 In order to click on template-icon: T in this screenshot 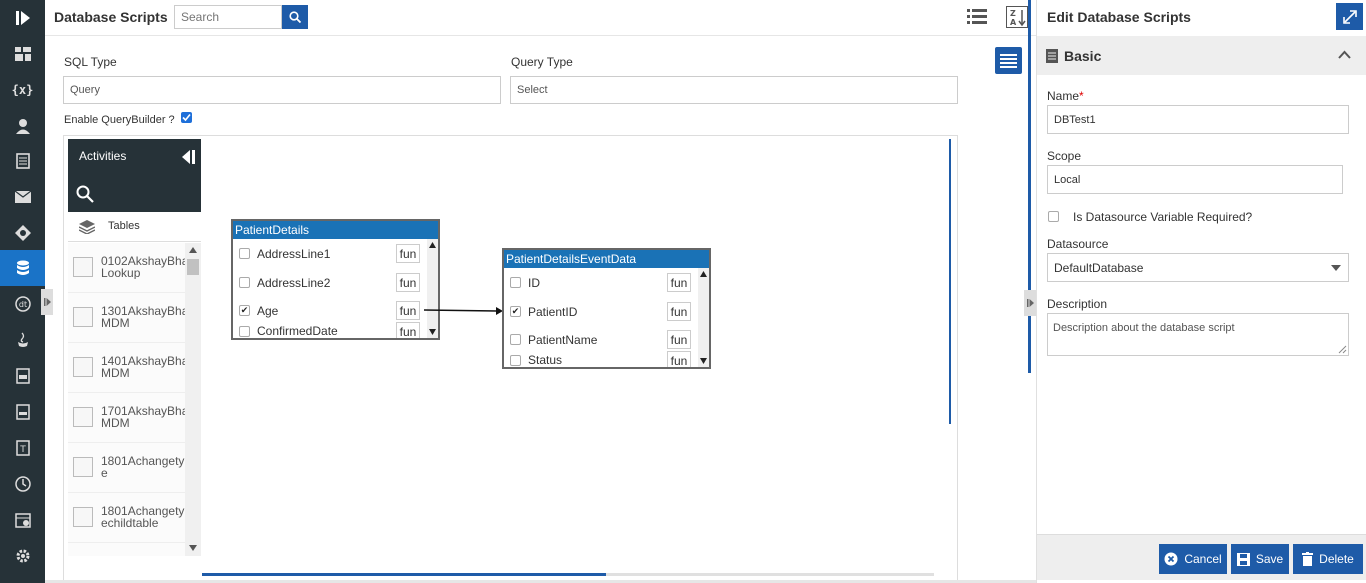, I will do `click(22, 448)`.